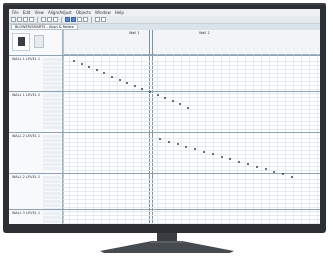  What do you see at coordinates (25, 19) in the screenshot?
I see `save-icon` at bounding box center [25, 19].